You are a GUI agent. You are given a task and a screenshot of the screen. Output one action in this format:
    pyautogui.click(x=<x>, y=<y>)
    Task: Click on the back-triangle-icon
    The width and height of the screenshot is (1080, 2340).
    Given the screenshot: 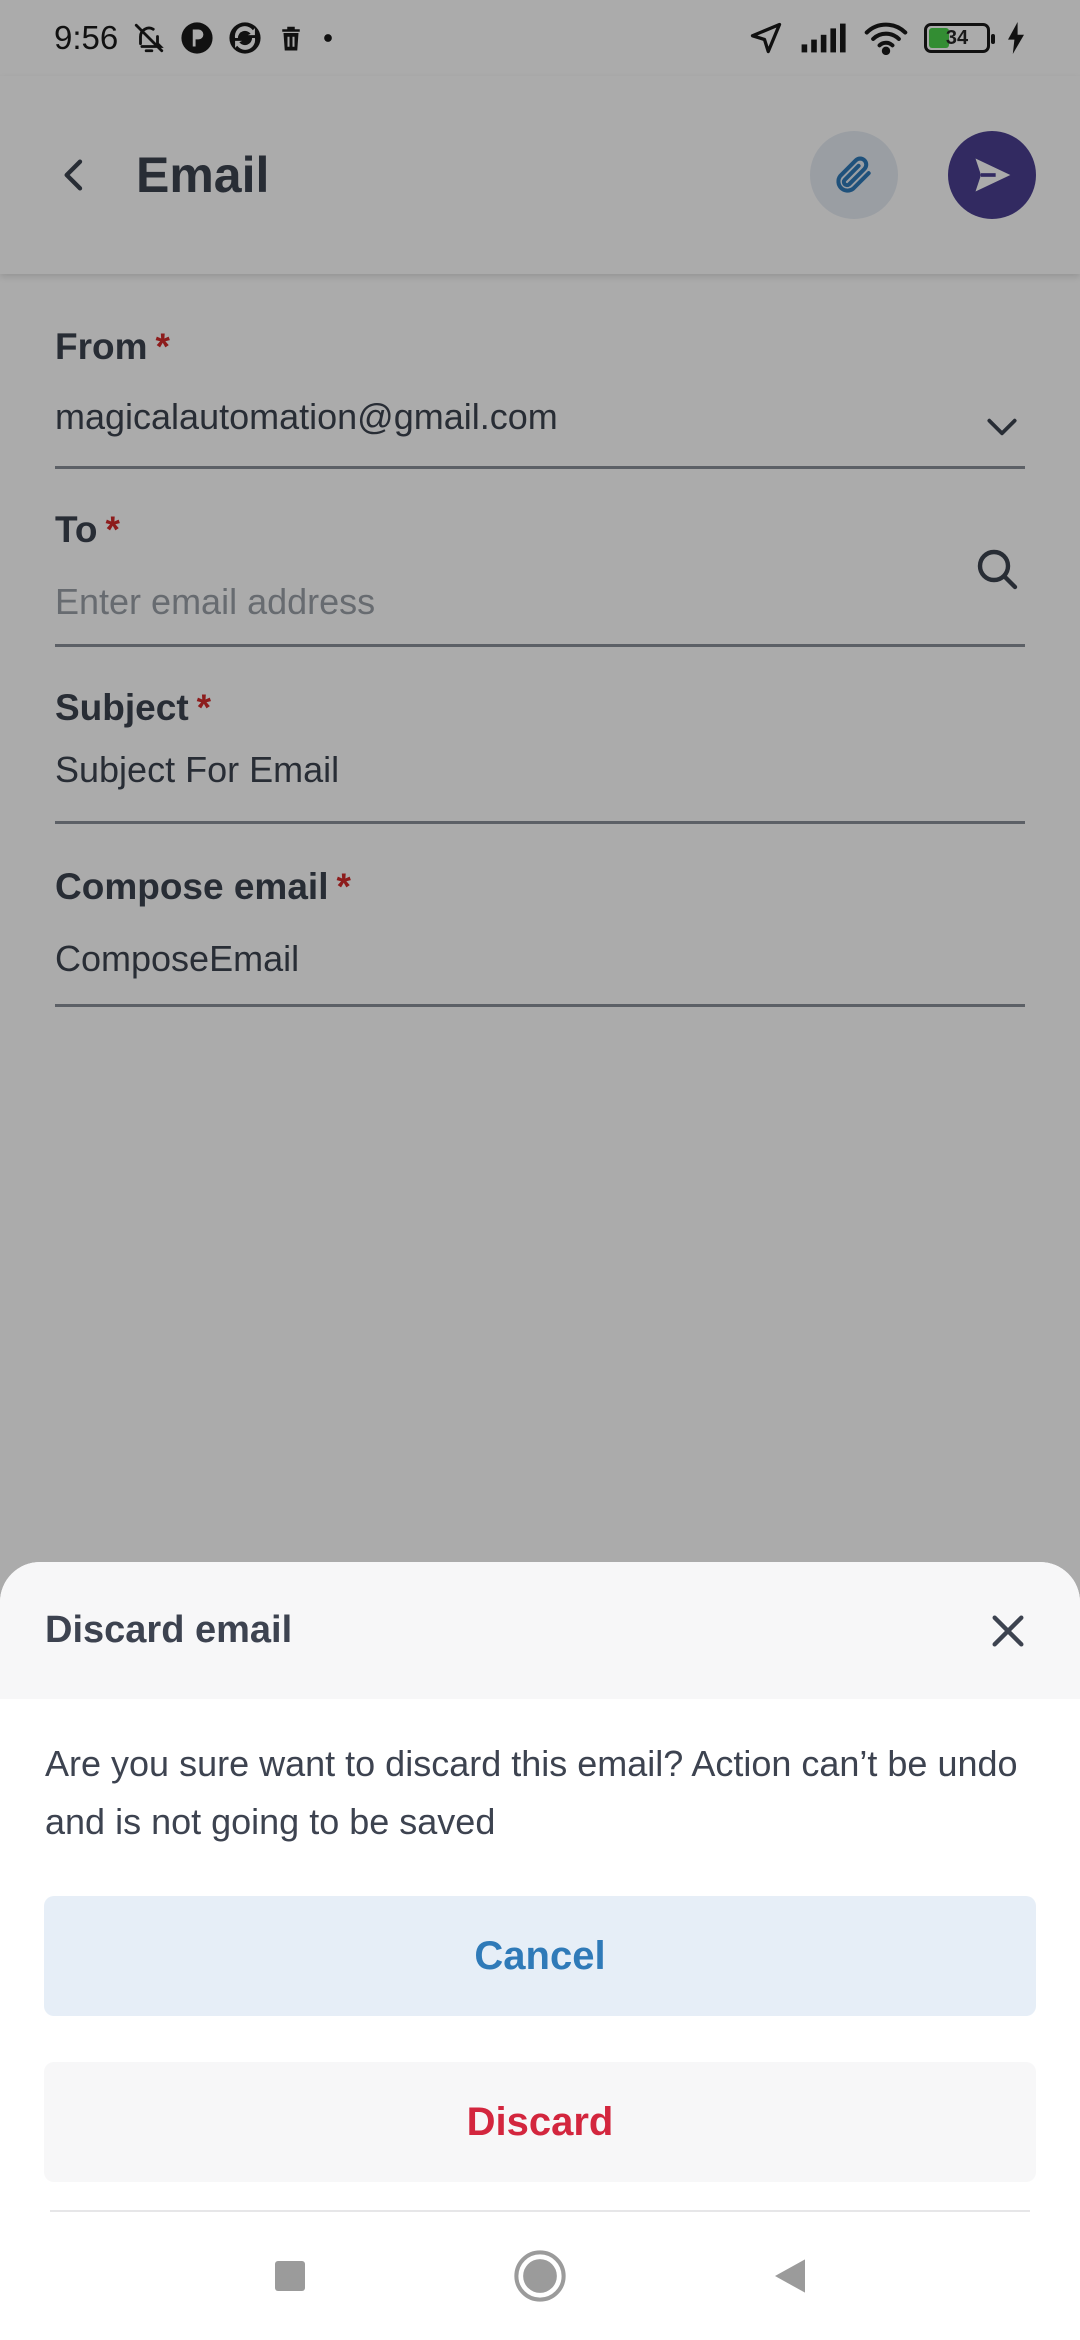 What is the action you would take?
    pyautogui.click(x=790, y=2276)
    